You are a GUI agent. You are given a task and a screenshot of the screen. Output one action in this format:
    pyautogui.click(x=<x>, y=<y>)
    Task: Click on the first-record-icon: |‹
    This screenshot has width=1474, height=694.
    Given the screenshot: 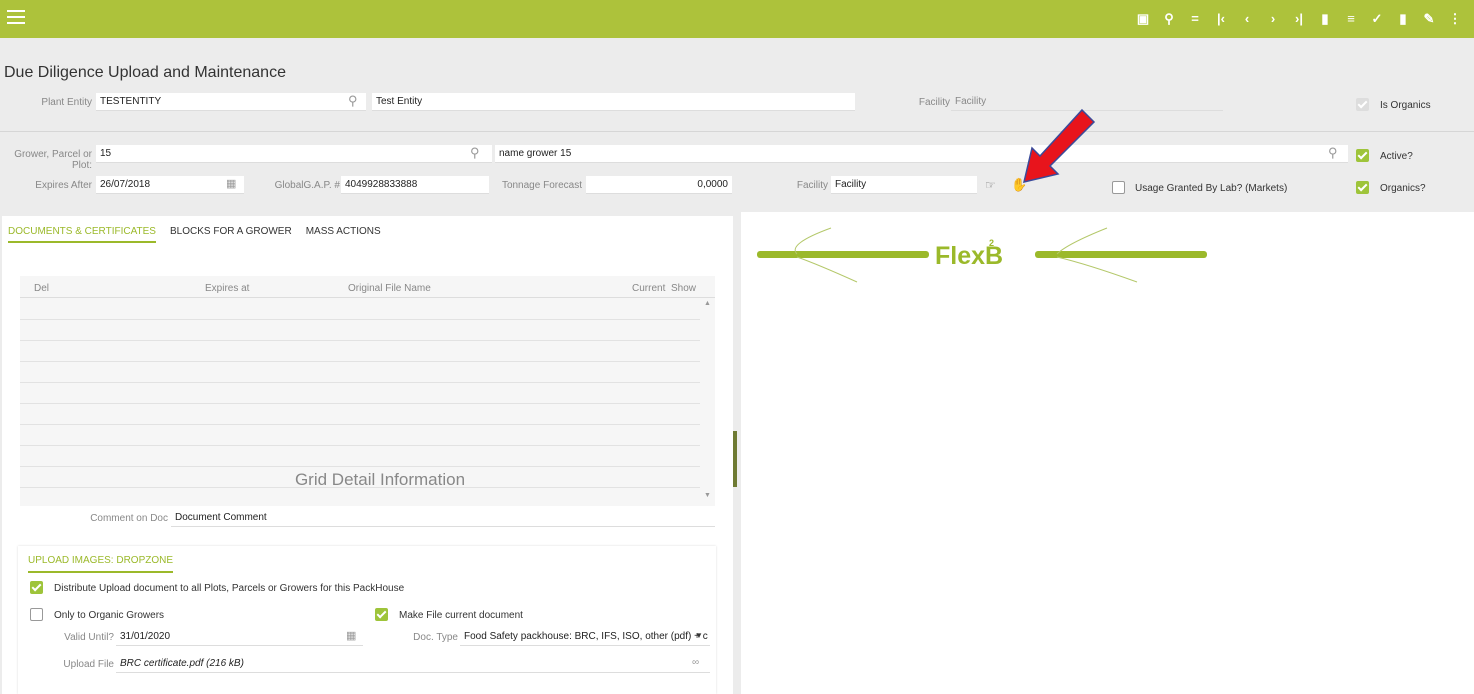 What is the action you would take?
    pyautogui.click(x=1221, y=19)
    